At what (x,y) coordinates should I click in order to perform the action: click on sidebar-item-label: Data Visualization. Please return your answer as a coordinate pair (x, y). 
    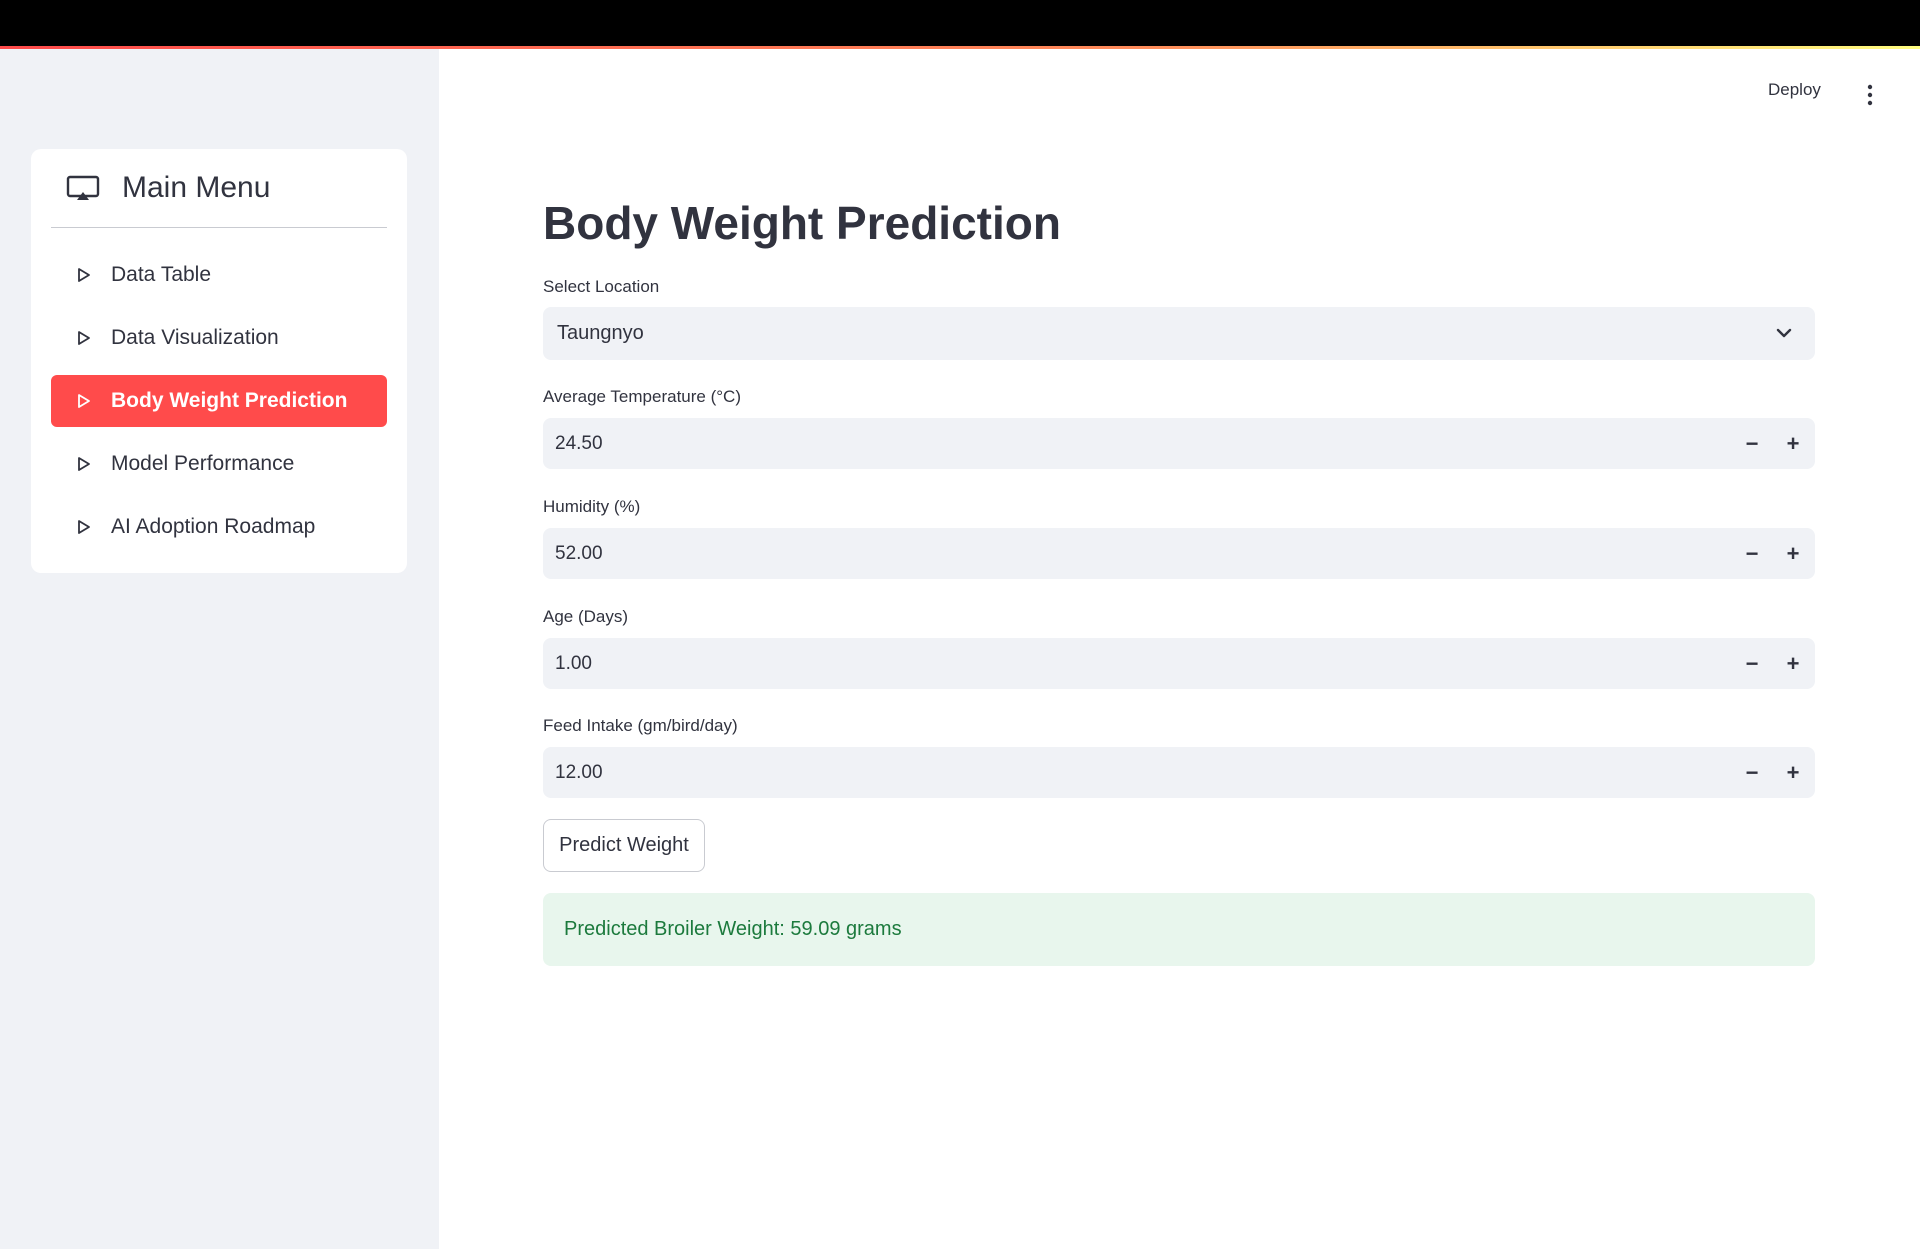
    Looking at the image, I should click on (195, 337).